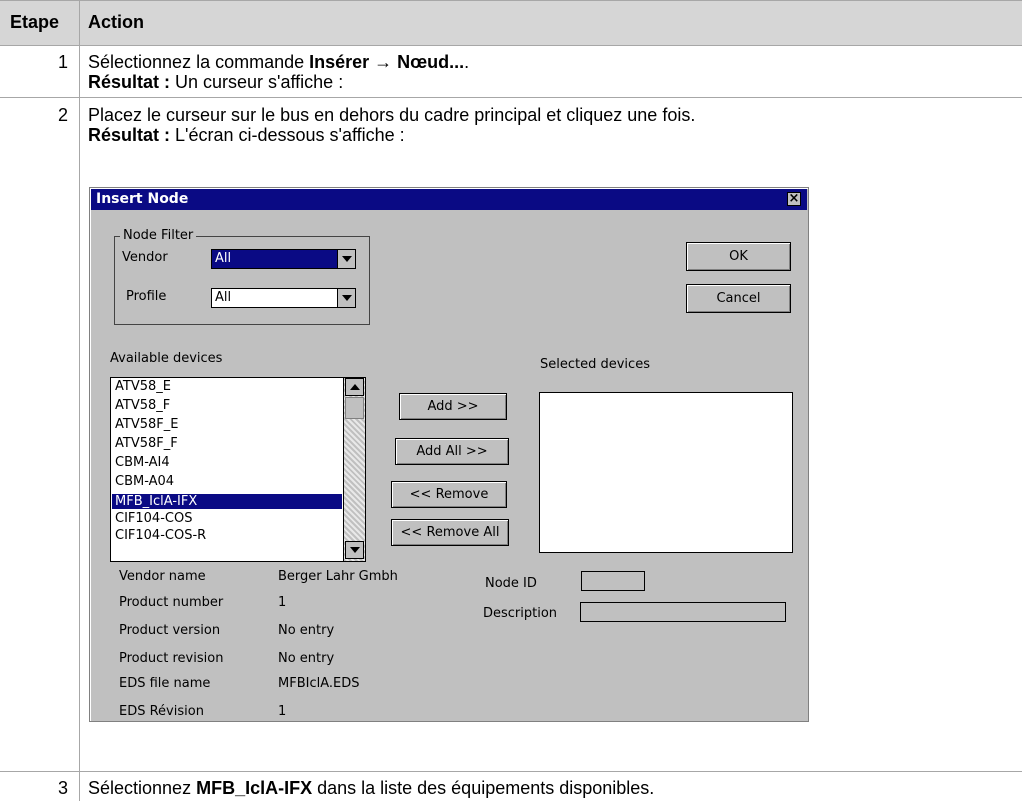 The image size is (1022, 801). What do you see at coordinates (449, 494) in the screenshot?
I see `remove-button: << Remove` at bounding box center [449, 494].